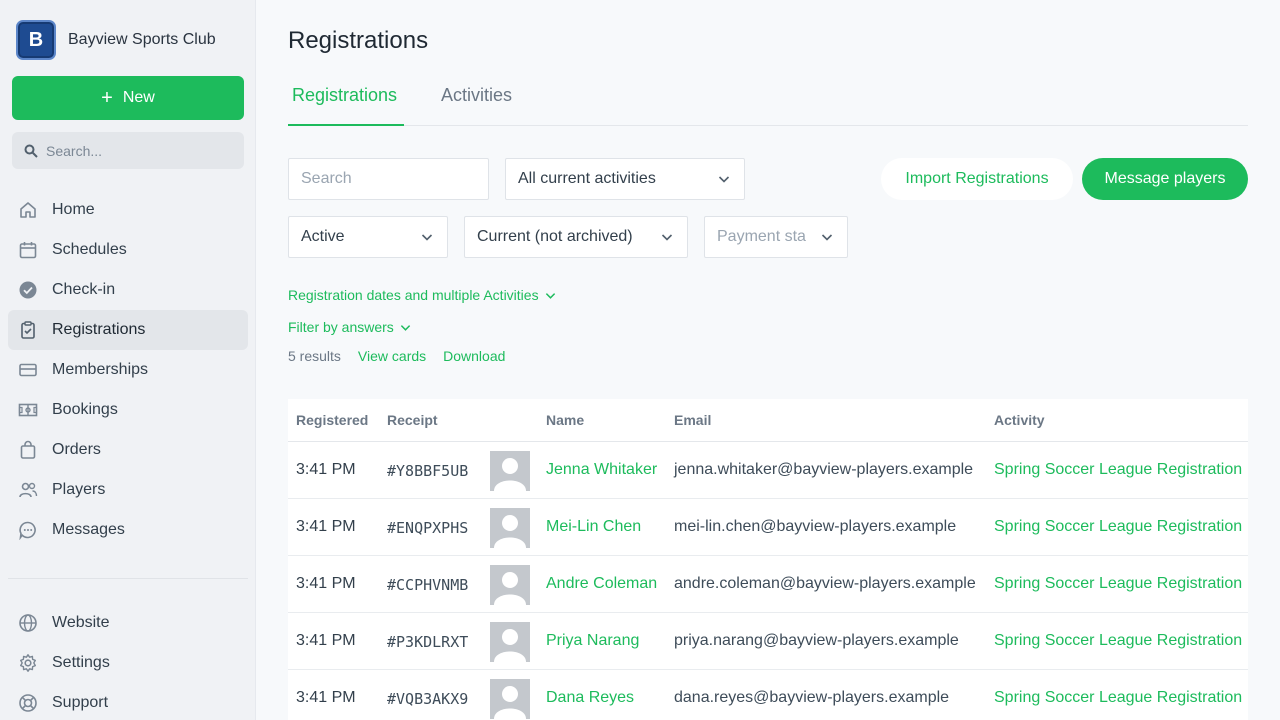 This screenshot has height=720, width=1280. I want to click on player-name-link: Andre Coleman, so click(601, 584).